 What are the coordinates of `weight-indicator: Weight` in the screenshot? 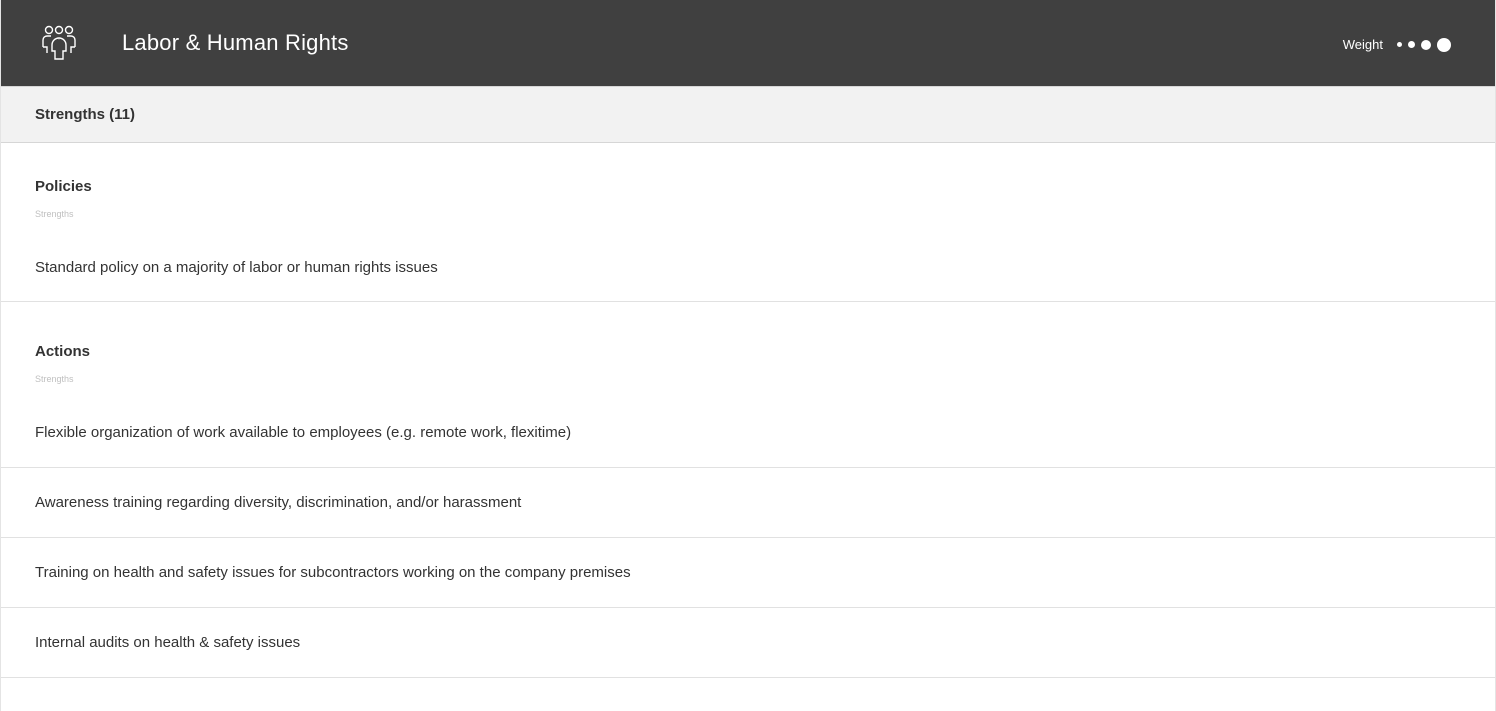 It's located at (1397, 44).